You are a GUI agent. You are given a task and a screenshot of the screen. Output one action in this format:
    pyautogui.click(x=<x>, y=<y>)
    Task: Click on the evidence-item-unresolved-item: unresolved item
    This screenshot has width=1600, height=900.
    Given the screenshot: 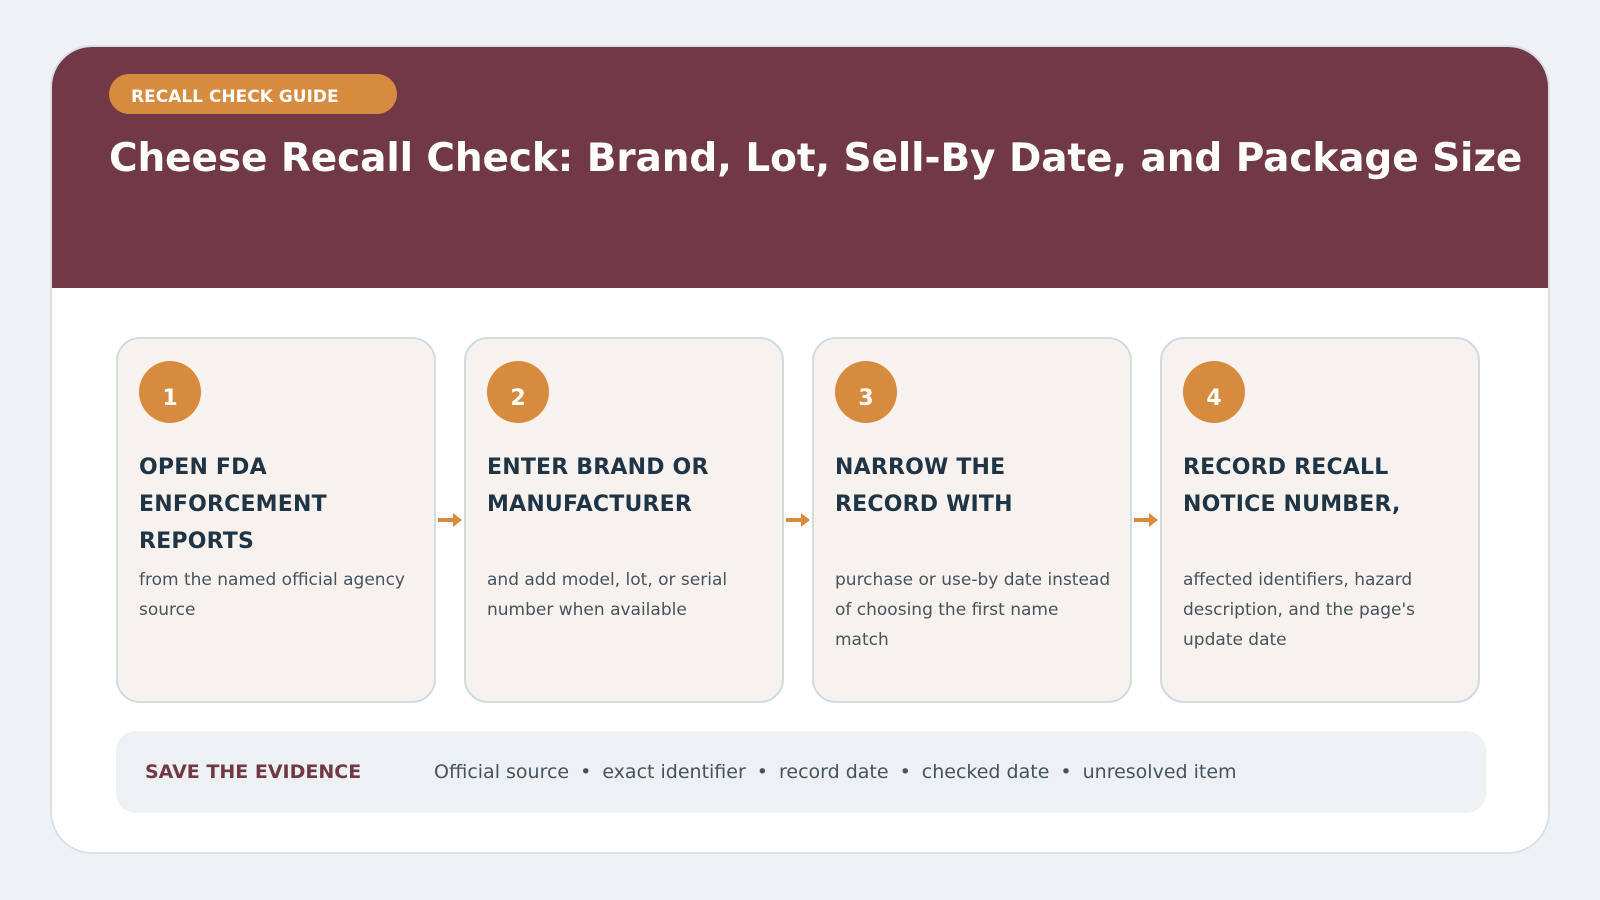 What is the action you would take?
    pyautogui.click(x=1159, y=772)
    